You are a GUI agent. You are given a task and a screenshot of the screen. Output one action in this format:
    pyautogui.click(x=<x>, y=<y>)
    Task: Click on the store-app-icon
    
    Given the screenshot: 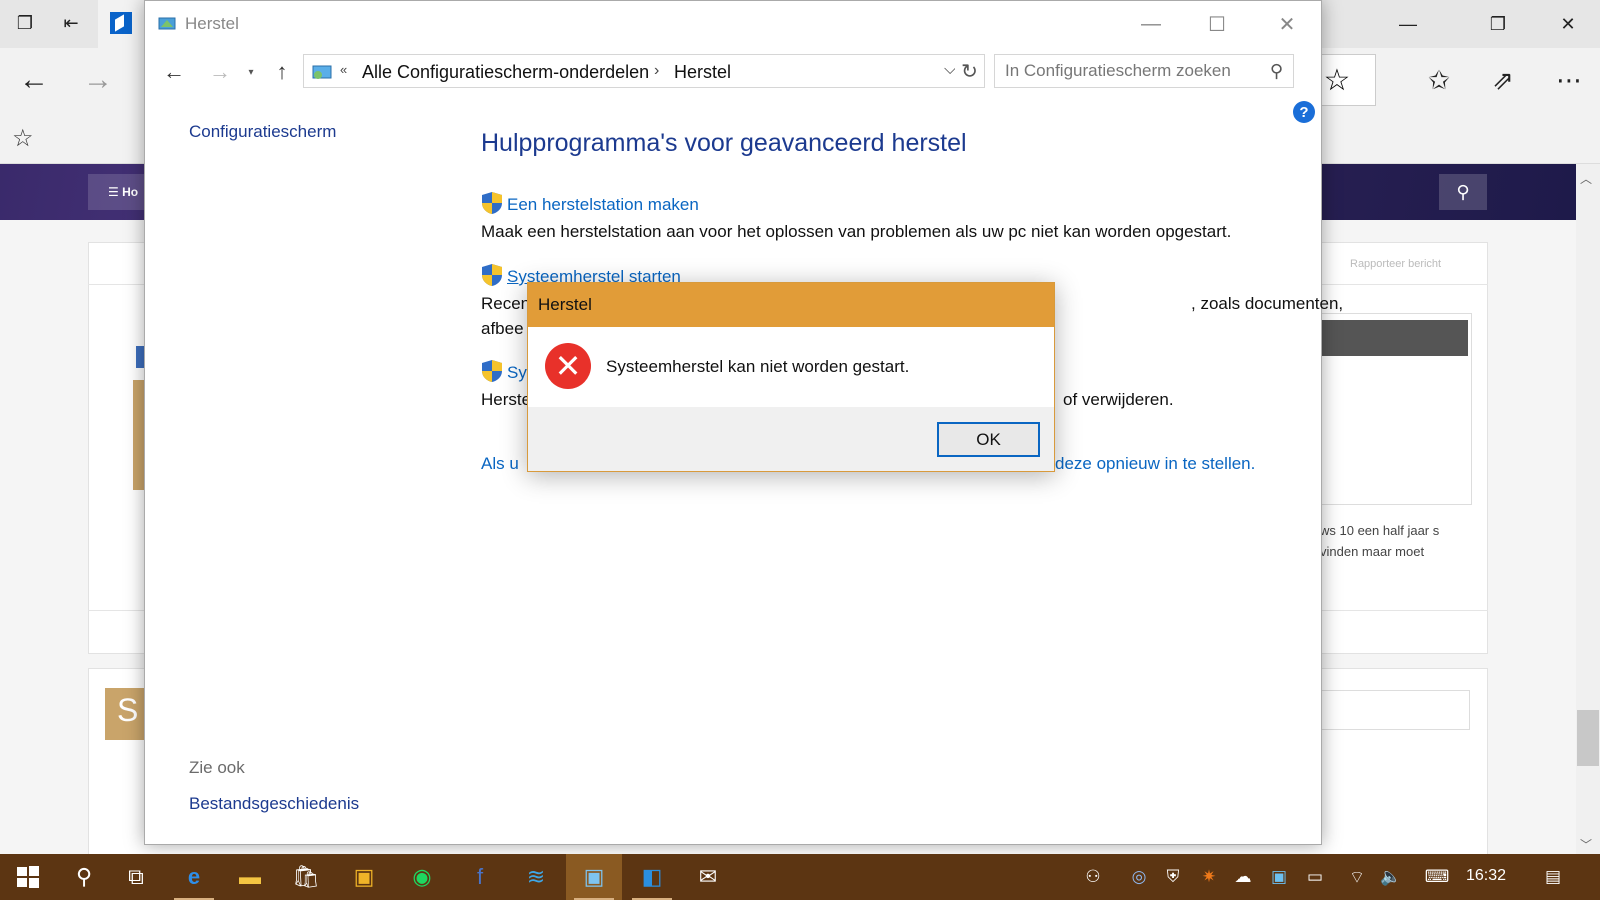 What is the action you would take?
    pyautogui.click(x=121, y=23)
    